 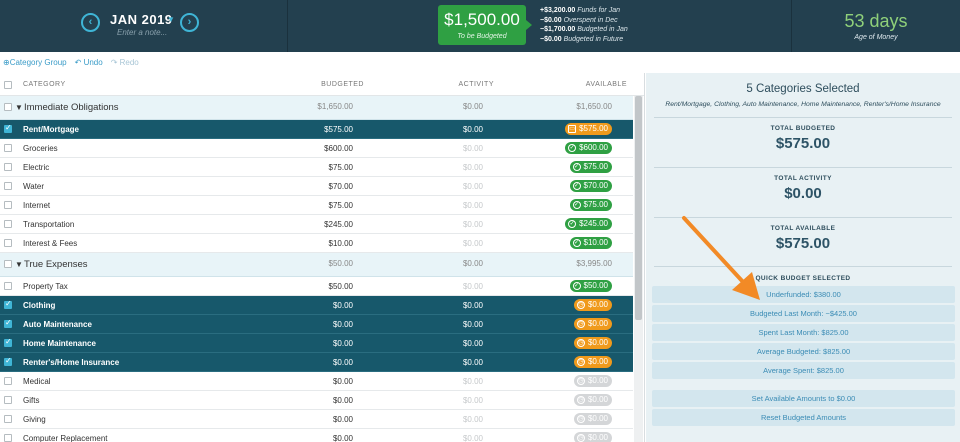 What do you see at coordinates (316, 286) in the screenshot?
I see `category-row: Property Tax $50.00 $0.00 ✓ $50.00` at bounding box center [316, 286].